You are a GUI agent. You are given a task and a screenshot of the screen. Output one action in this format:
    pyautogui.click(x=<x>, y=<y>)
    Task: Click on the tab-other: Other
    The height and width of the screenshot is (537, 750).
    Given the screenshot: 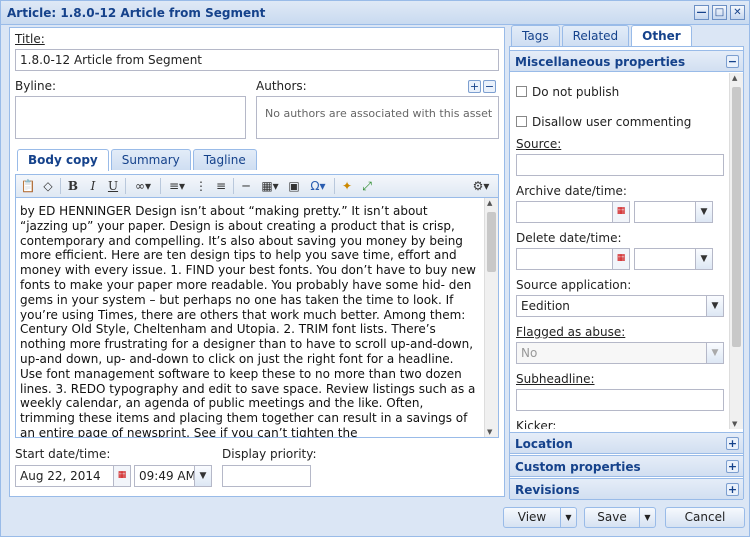 What is the action you would take?
    pyautogui.click(x=661, y=36)
    